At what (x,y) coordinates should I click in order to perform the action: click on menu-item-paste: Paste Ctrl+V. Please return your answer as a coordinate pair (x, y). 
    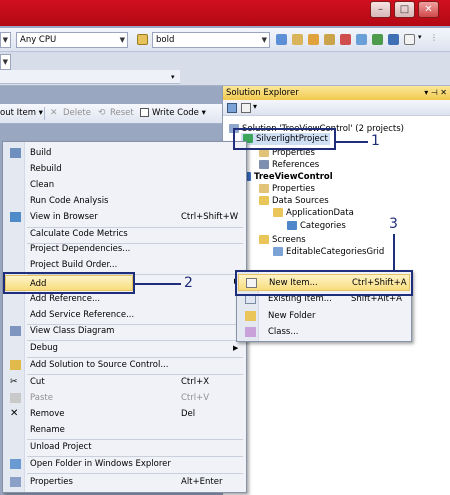
    Looking at the image, I should click on (124, 398).